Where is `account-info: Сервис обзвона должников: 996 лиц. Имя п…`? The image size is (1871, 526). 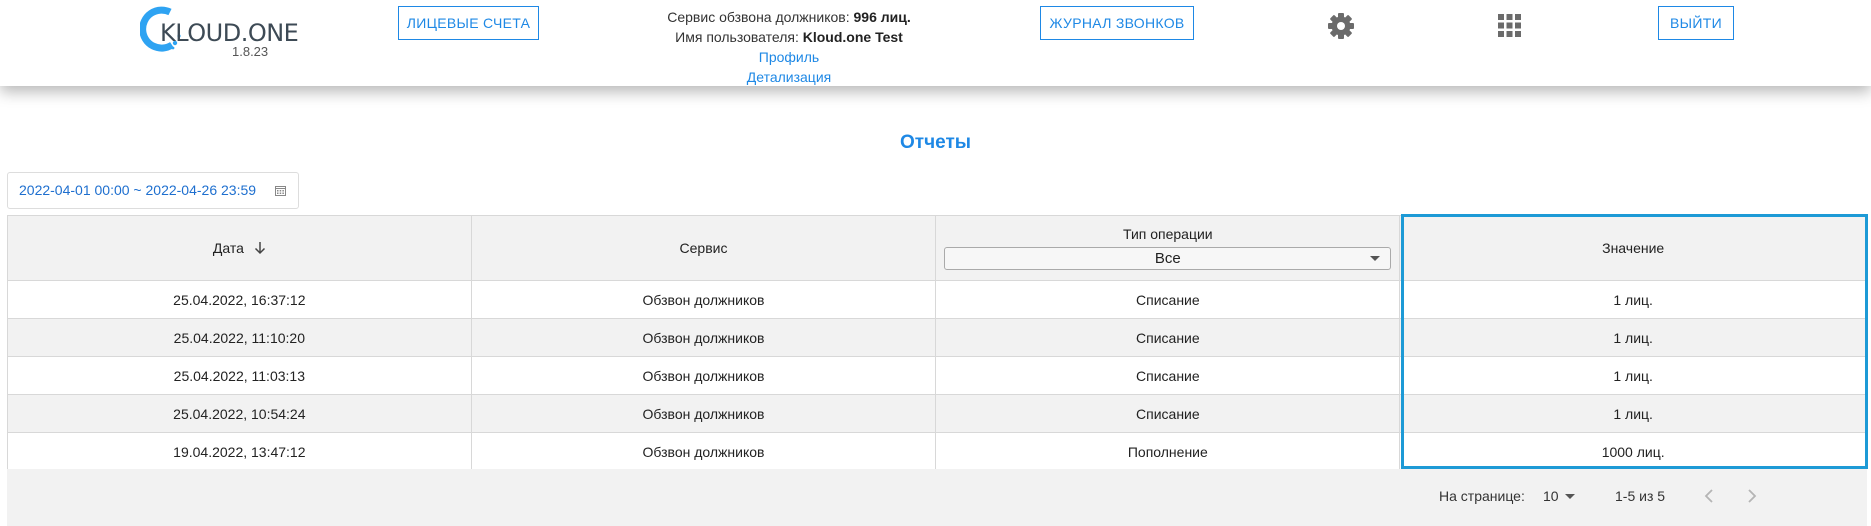
account-info: Сервис обзвона должников: 996 лиц. Имя п… is located at coordinates (789, 47).